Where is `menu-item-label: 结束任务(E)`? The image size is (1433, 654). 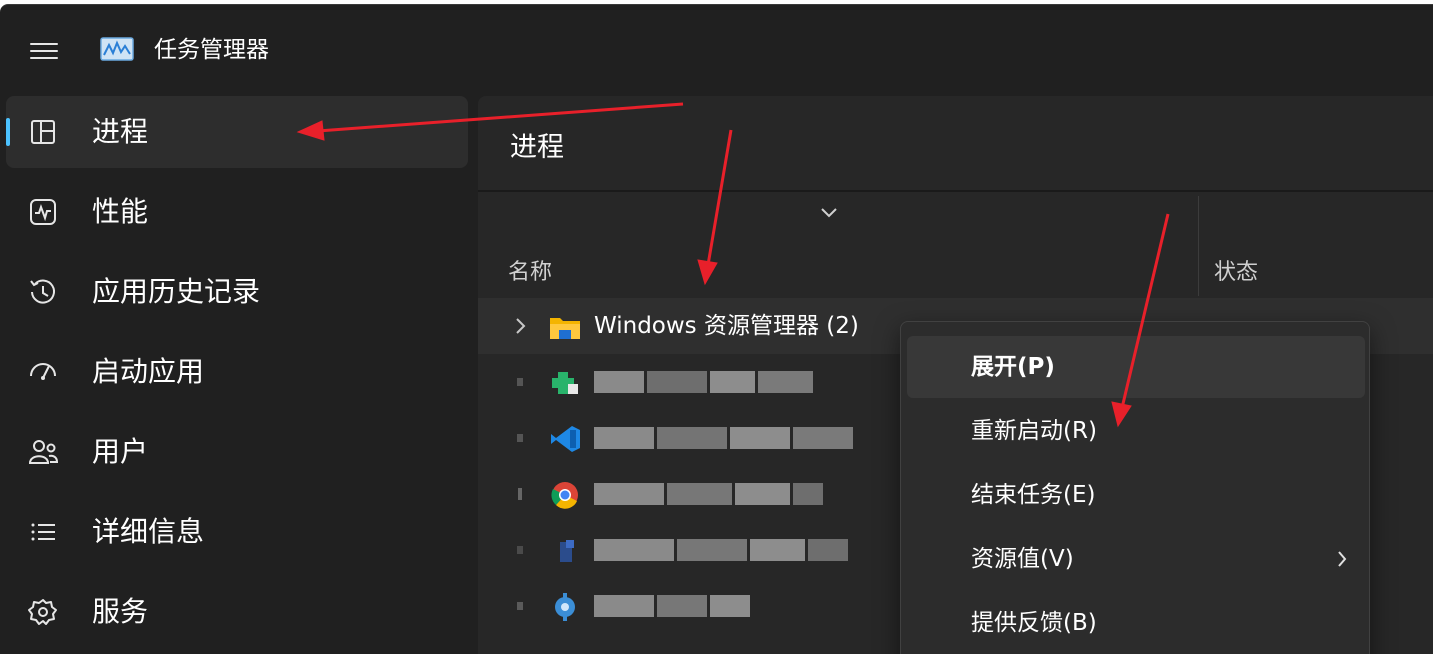
menu-item-label: 结束任务(E) is located at coordinates (1033, 495).